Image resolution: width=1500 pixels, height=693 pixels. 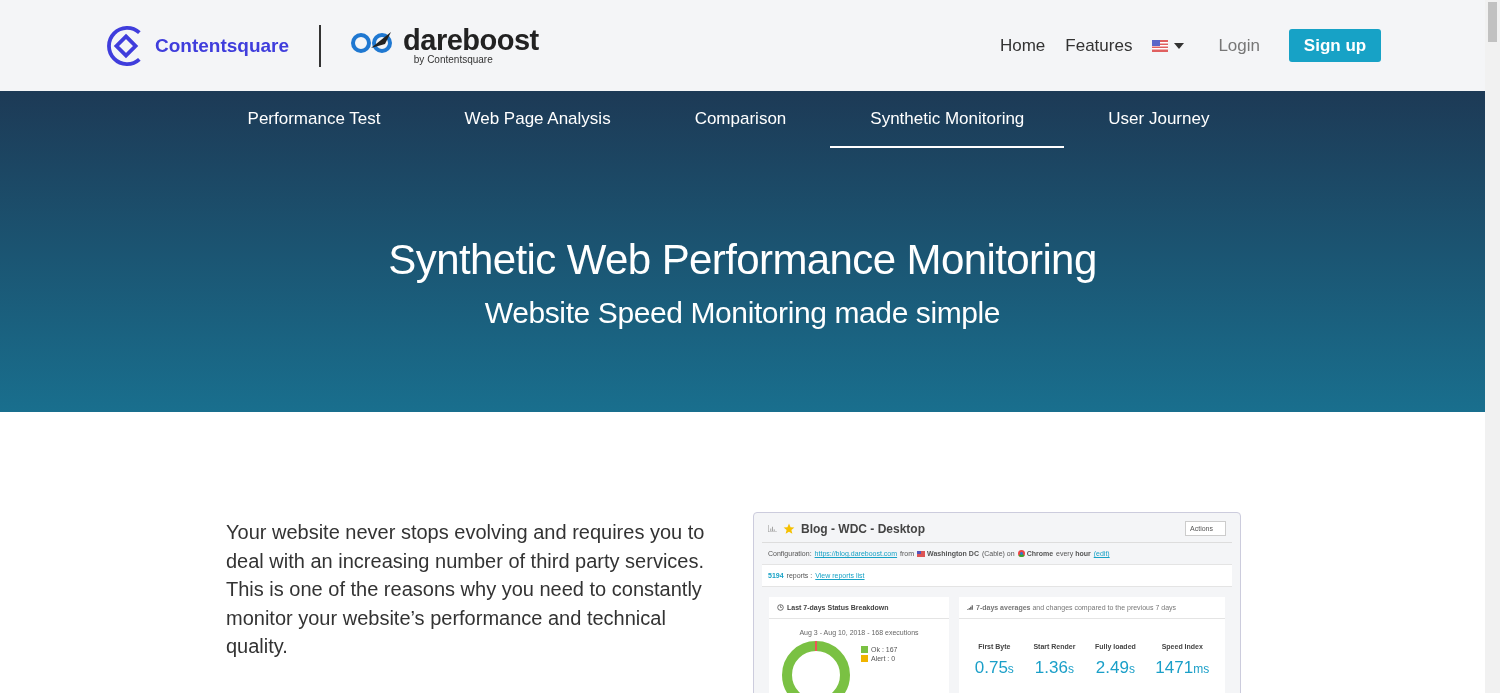 I want to click on browser-icon, so click(x=1021, y=553).